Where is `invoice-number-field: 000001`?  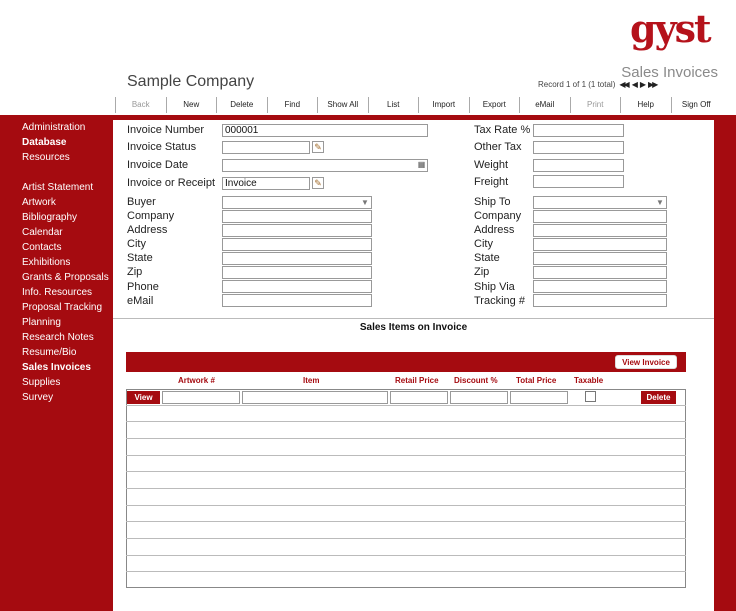
invoice-number-field: 000001 is located at coordinates (325, 130).